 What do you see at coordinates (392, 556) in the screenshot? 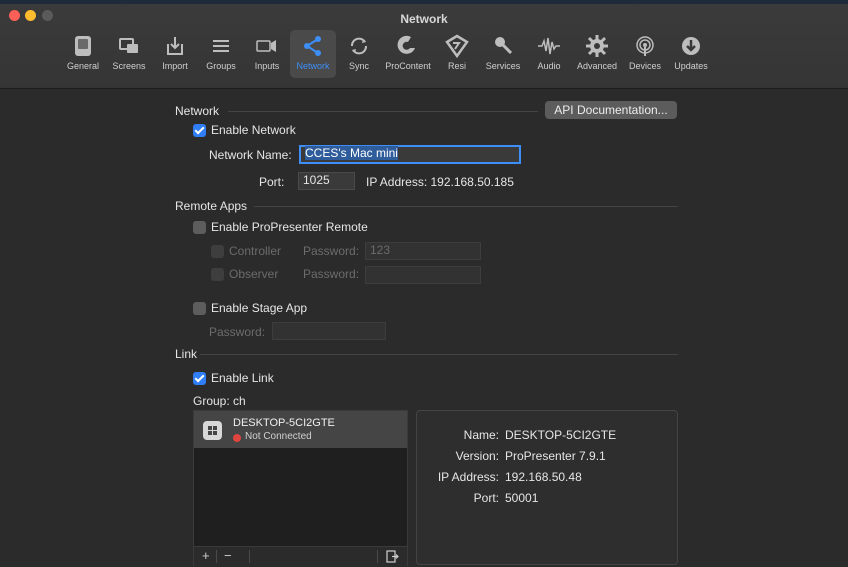
I see `export-icon` at bounding box center [392, 556].